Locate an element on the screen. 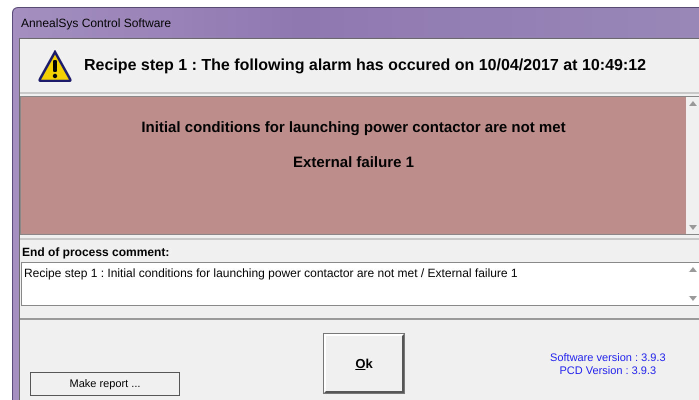 The image size is (699, 400). warning-icon is located at coordinates (55, 66).